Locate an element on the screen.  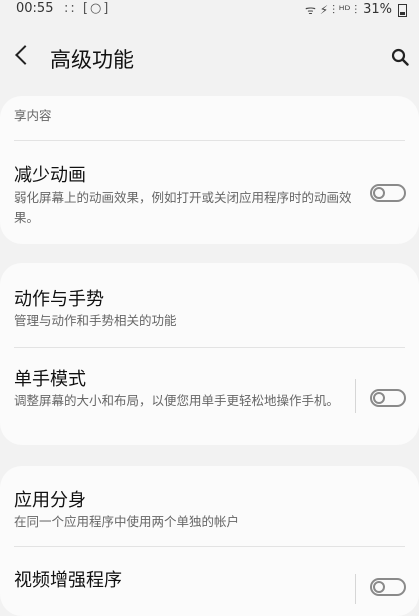
app-header: 高级功能 is located at coordinates (209, 58).